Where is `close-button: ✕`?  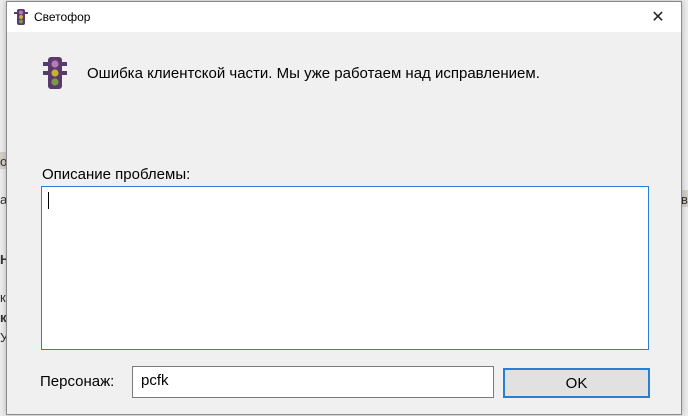 close-button: ✕ is located at coordinates (658, 17).